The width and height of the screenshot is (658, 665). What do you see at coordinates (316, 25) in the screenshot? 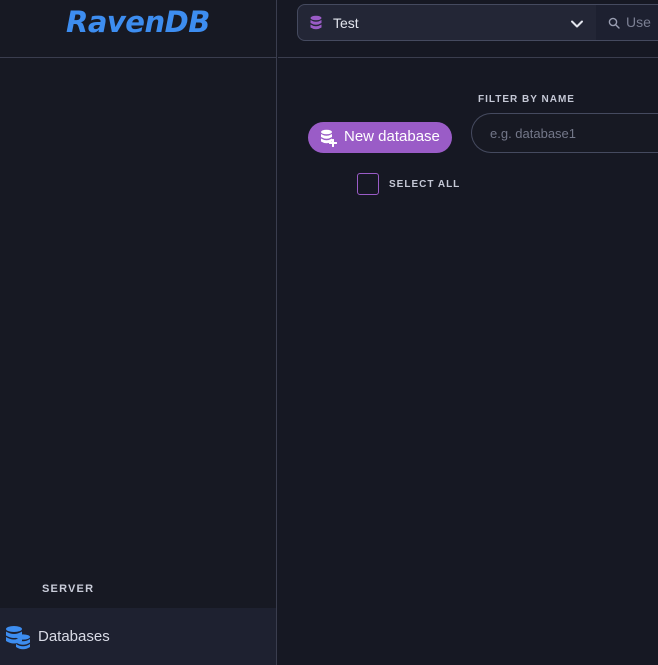
I see `database-icon` at bounding box center [316, 25].